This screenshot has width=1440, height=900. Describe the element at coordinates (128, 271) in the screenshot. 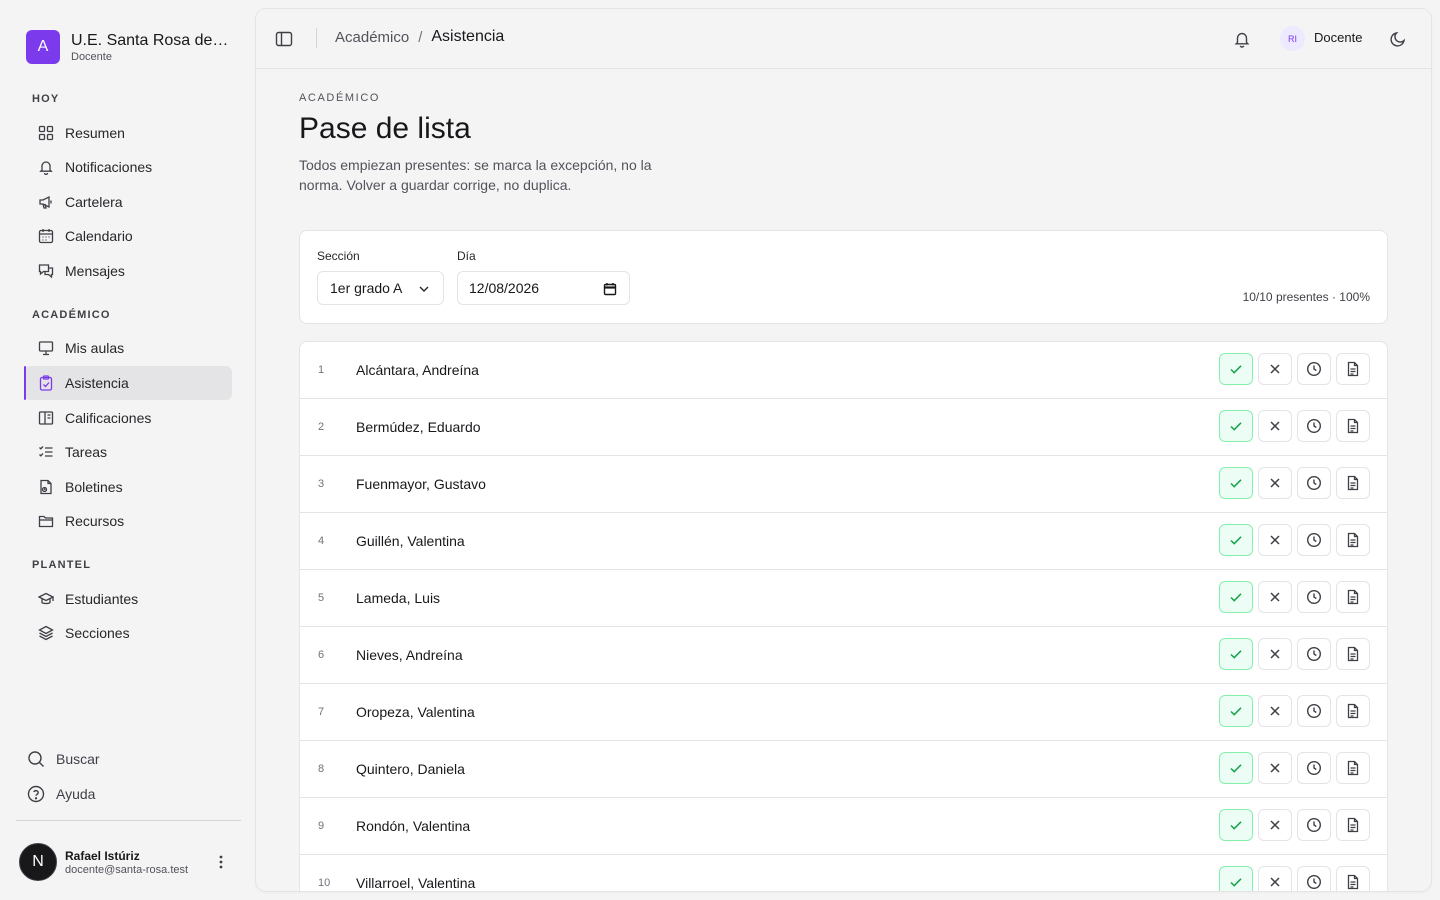

I see `sidebar-item-mensajes: Mensajes` at that location.